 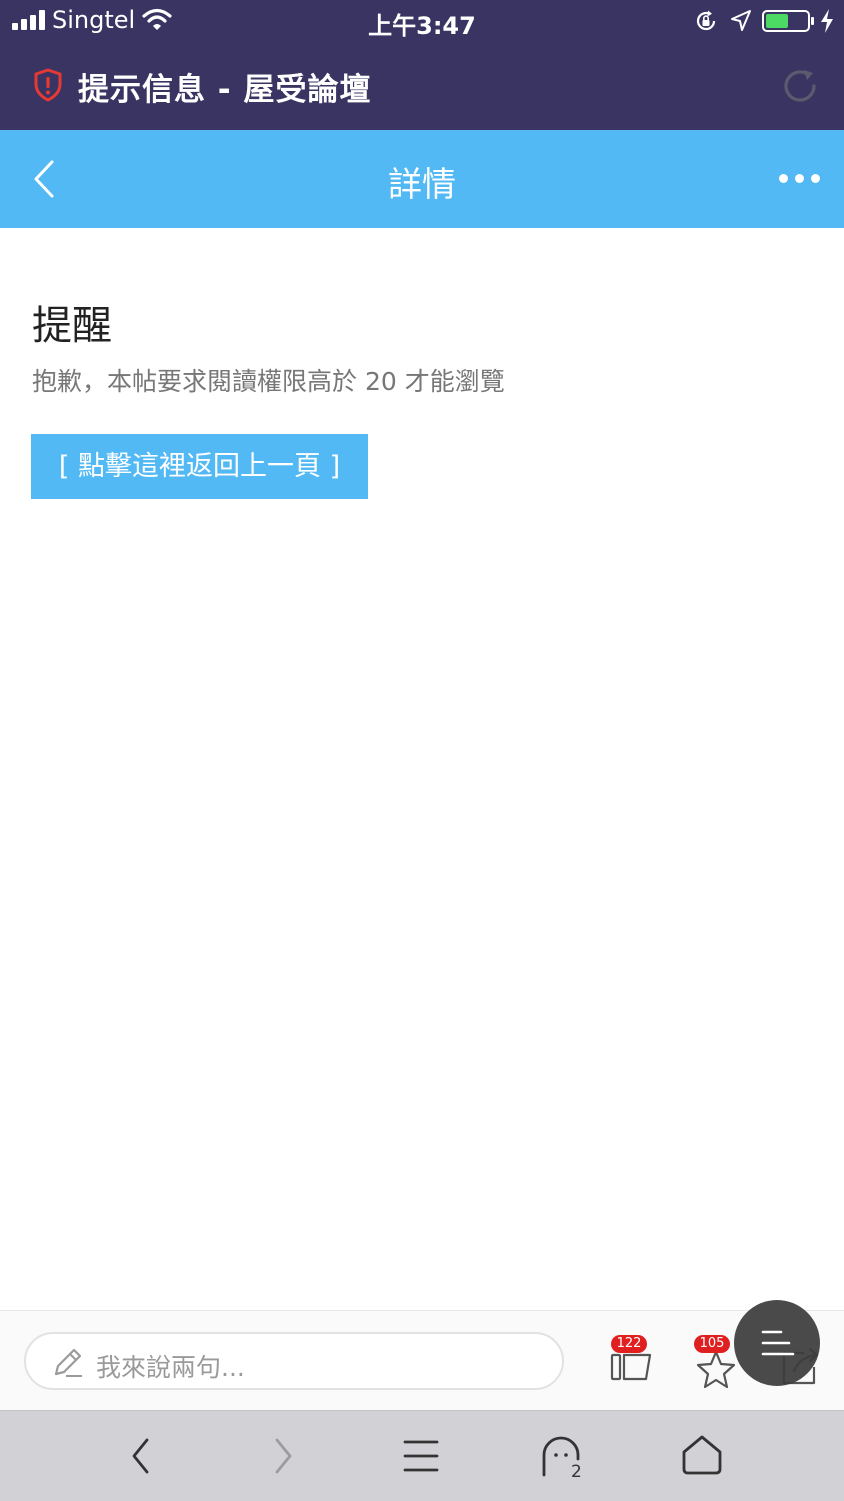 I want to click on tabs-count: 2, so click(x=576, y=1470).